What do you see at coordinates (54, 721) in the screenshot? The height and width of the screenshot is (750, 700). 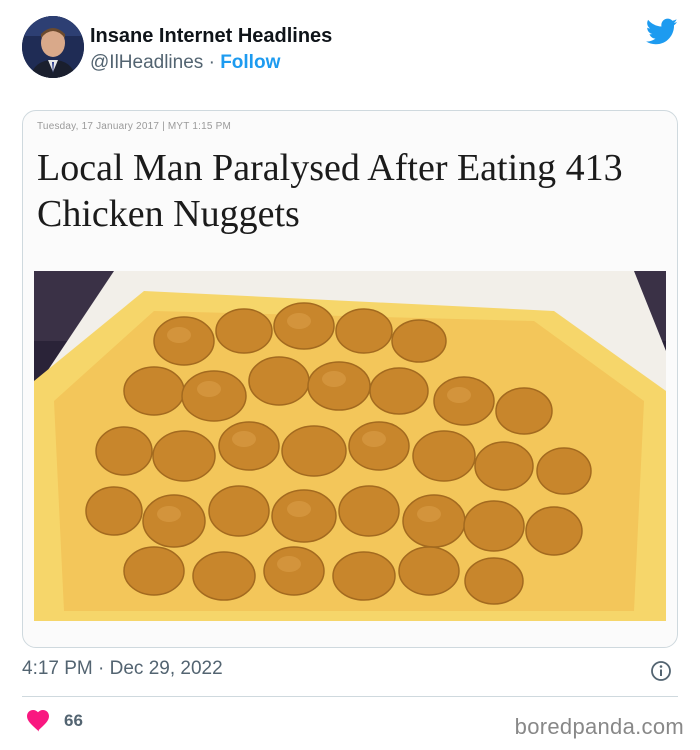 I see `like-button: 66` at bounding box center [54, 721].